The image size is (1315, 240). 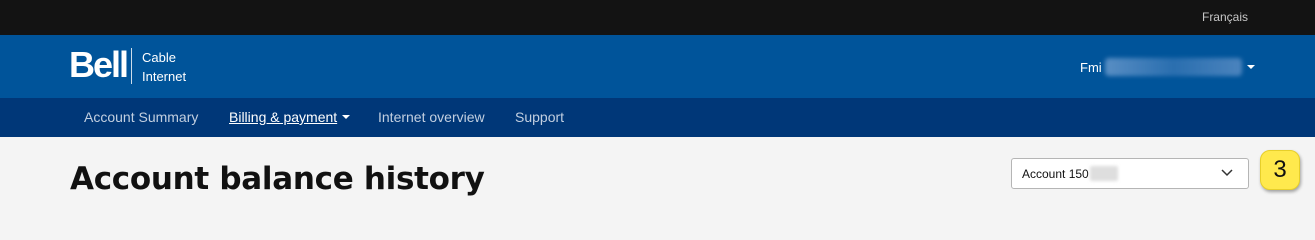 What do you see at coordinates (1055, 173) in the screenshot?
I see `account-select-value: Account 150` at bounding box center [1055, 173].